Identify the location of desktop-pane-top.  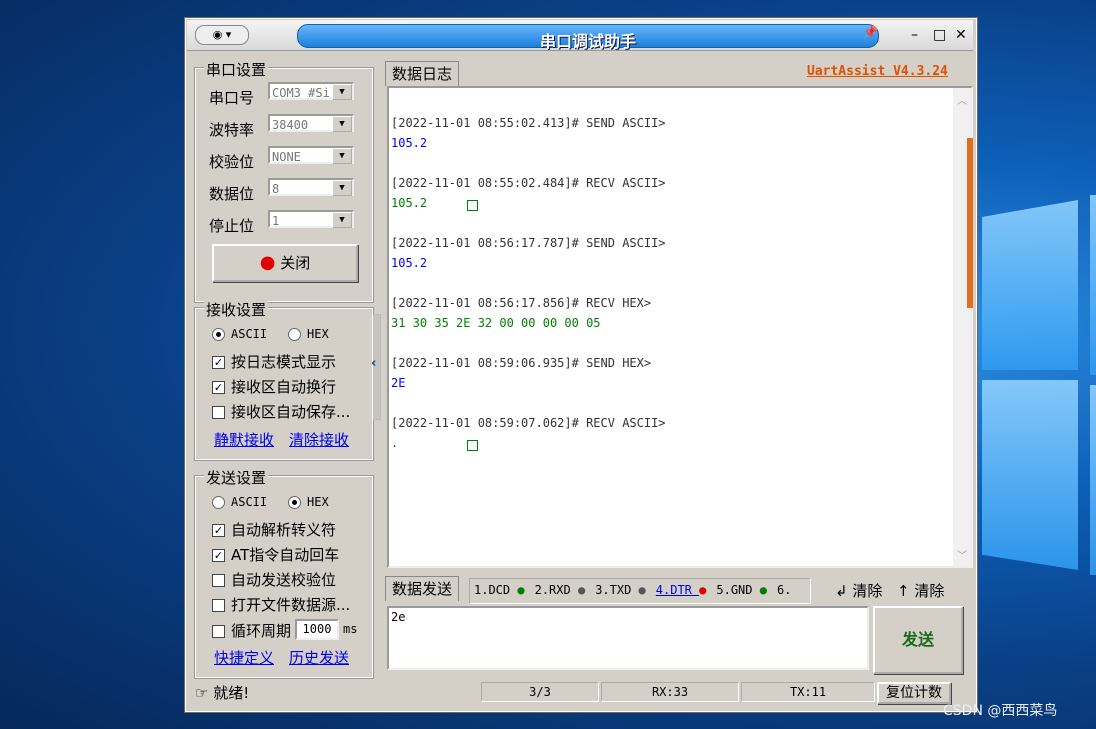
(1030, 285).